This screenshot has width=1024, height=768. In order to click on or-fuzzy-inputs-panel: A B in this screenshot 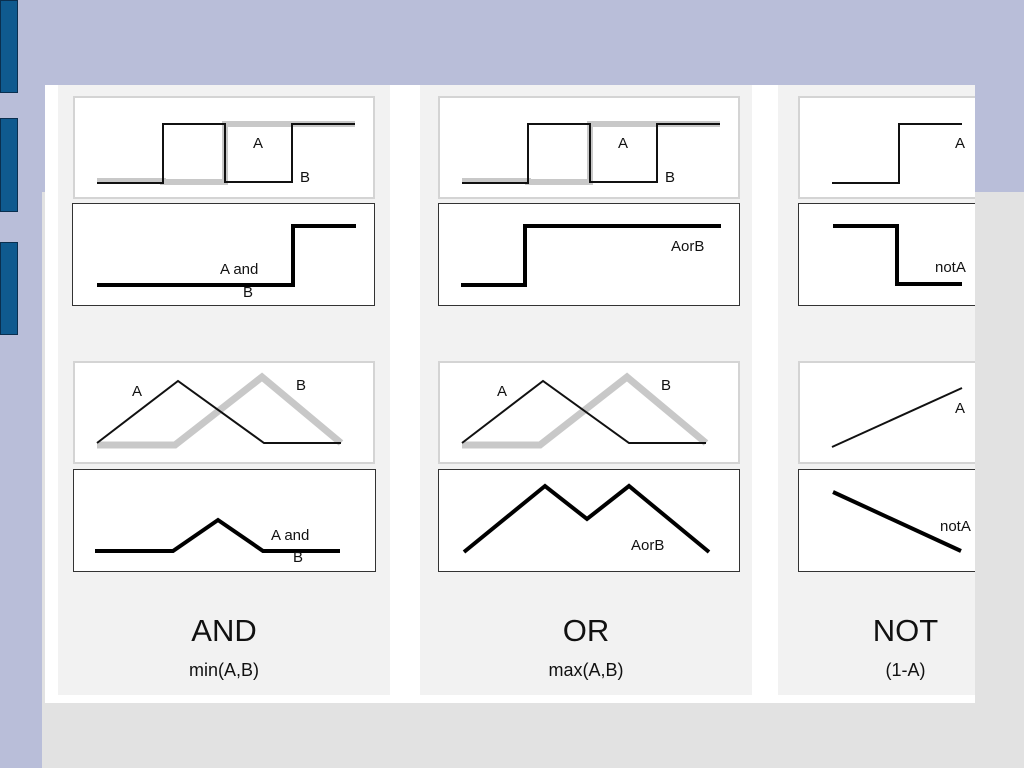, I will do `click(589, 412)`.